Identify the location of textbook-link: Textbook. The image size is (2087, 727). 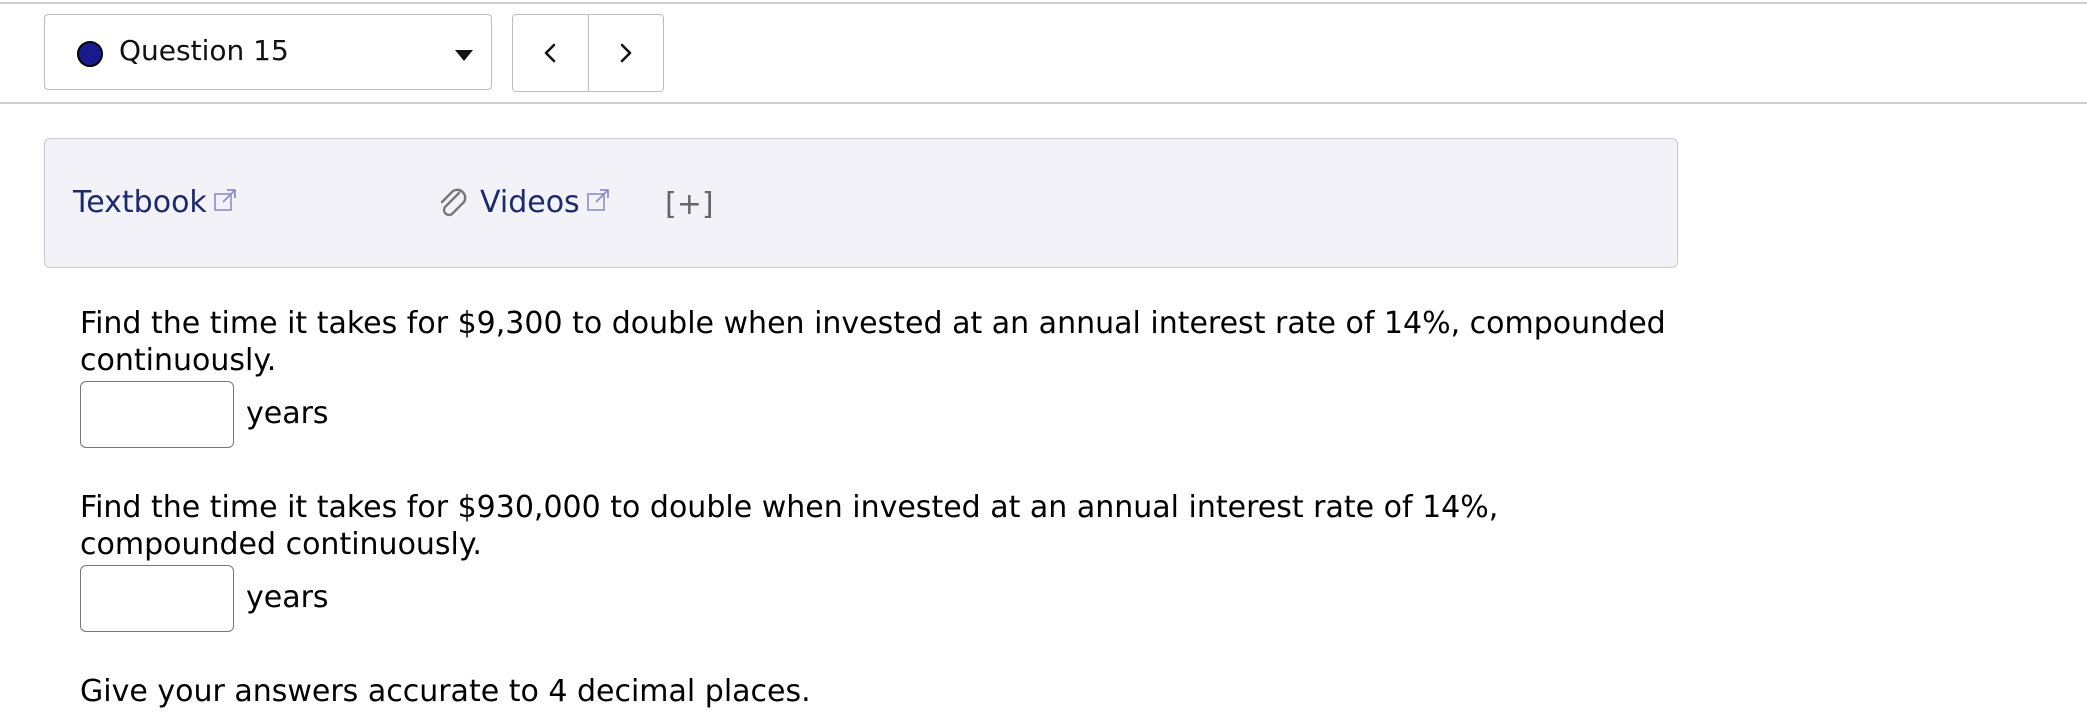
(156, 203).